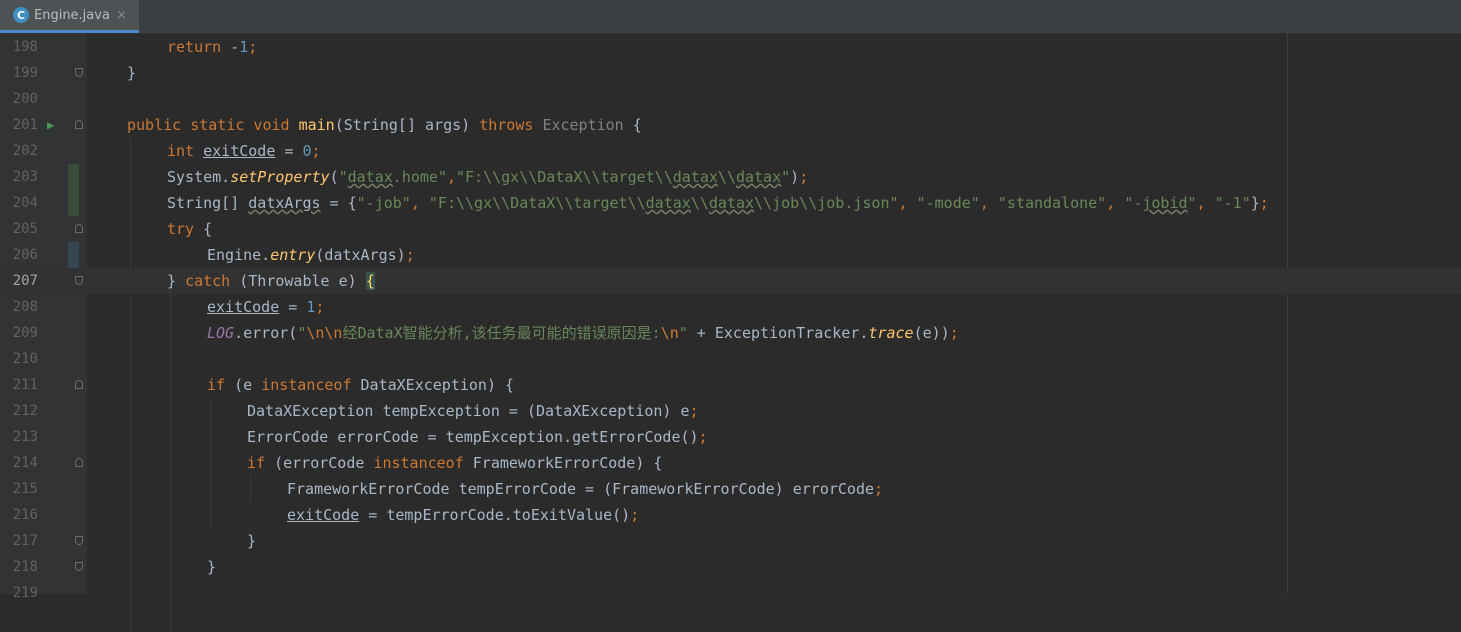 The height and width of the screenshot is (632, 1461). I want to click on code-line-208: 208 exitCode = 1;, so click(730, 307).